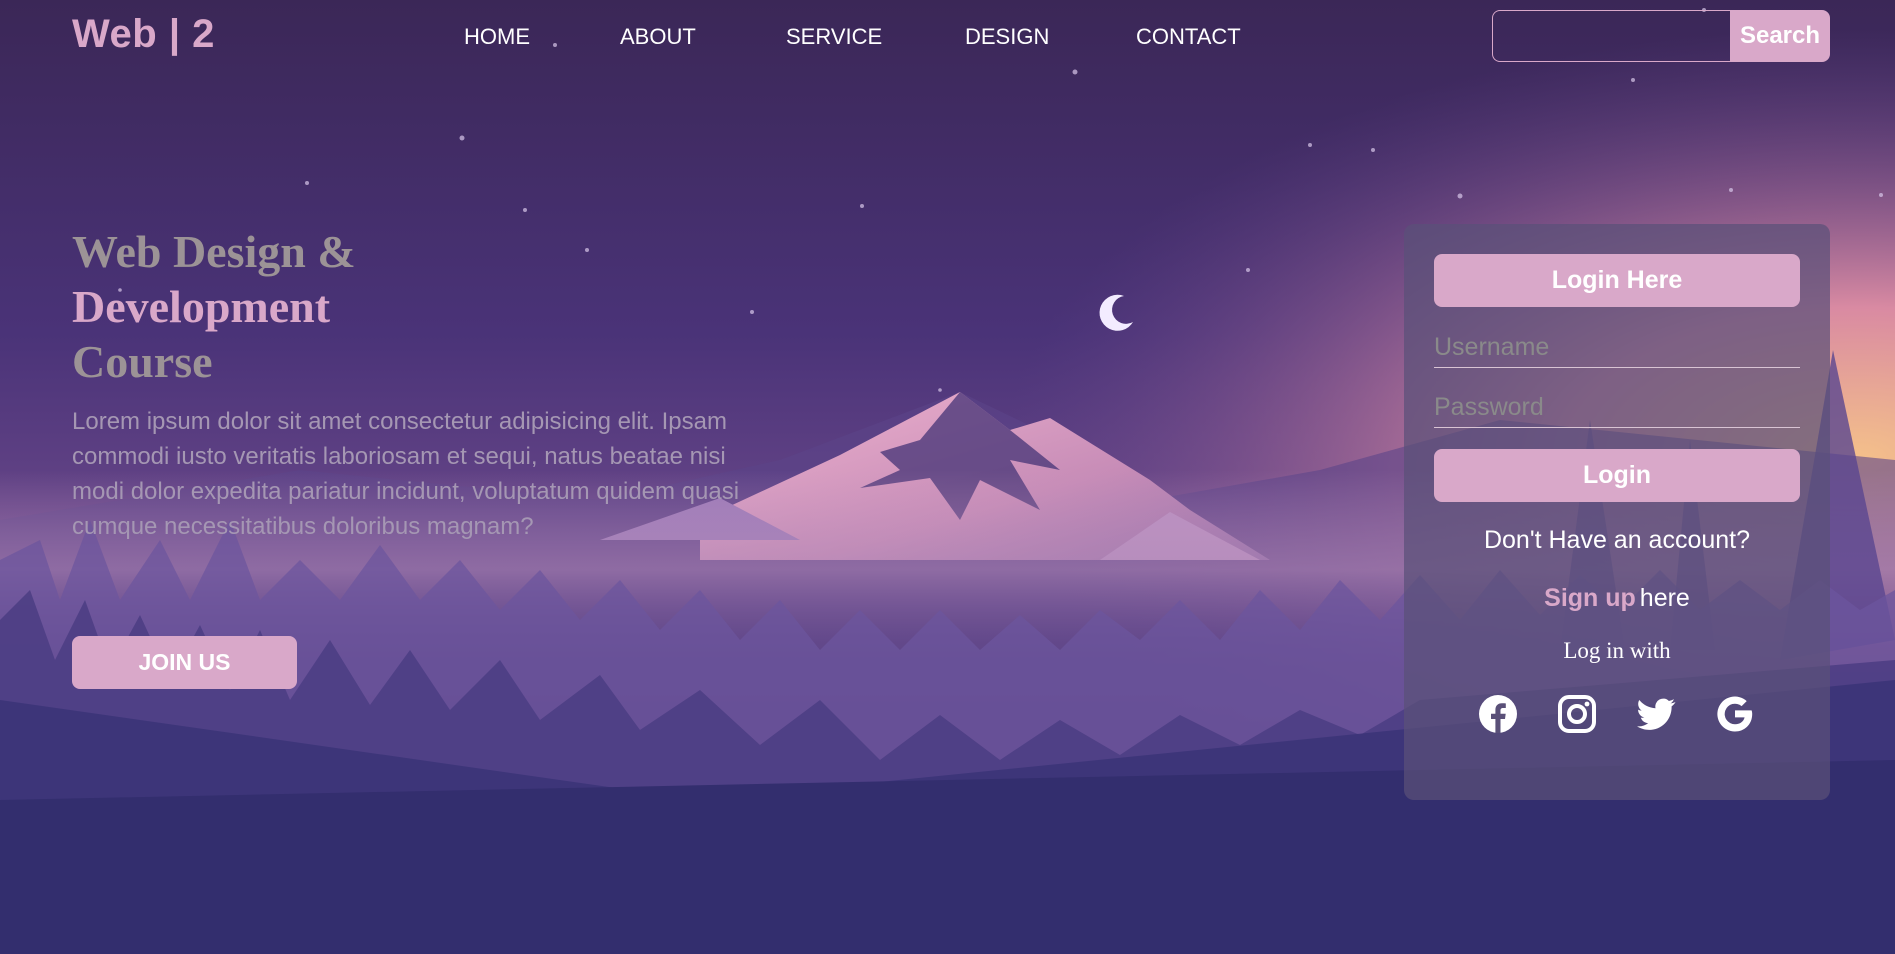 This screenshot has height=954, width=1895. Describe the element at coordinates (1007, 37) in the screenshot. I see `nav-design: DESIGN` at that location.